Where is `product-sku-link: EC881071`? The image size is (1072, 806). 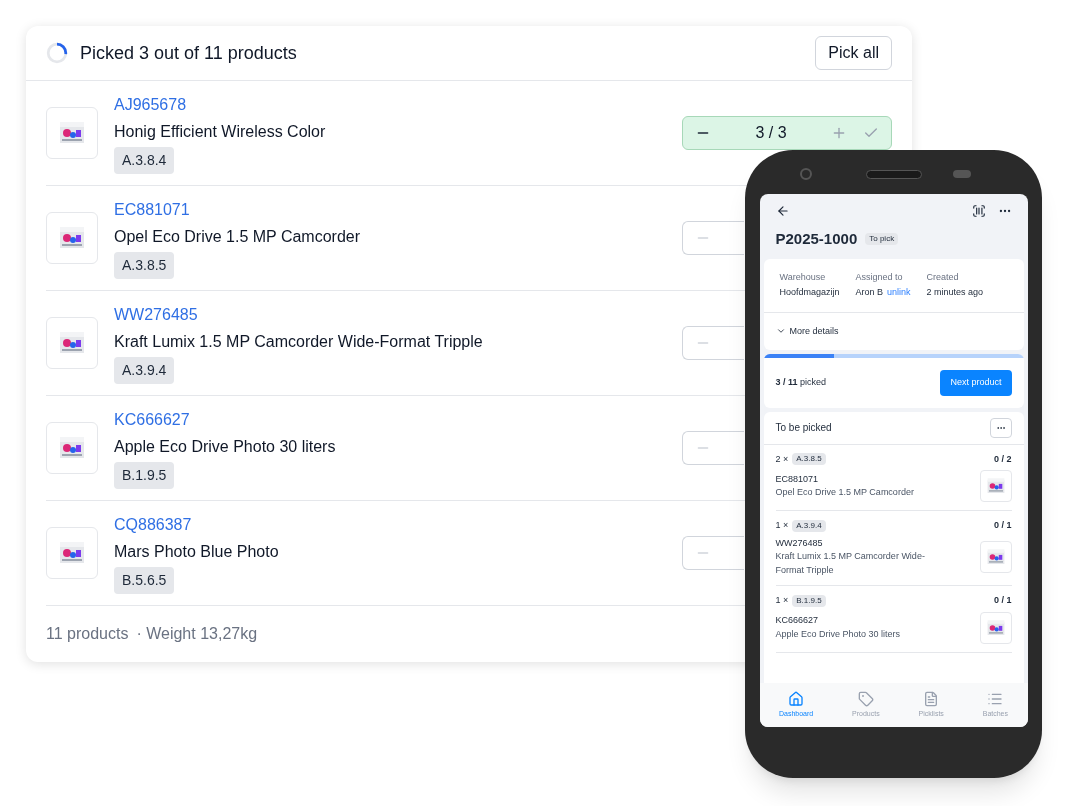
product-sku-link: EC881071 is located at coordinates (390, 209).